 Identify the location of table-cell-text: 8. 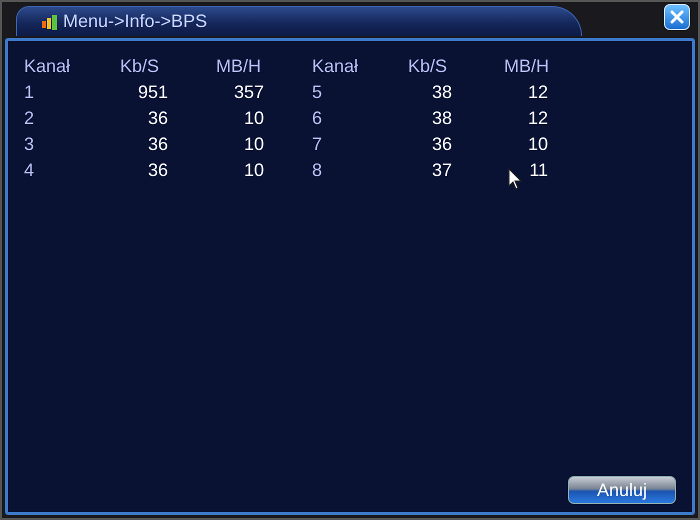
(318, 170).